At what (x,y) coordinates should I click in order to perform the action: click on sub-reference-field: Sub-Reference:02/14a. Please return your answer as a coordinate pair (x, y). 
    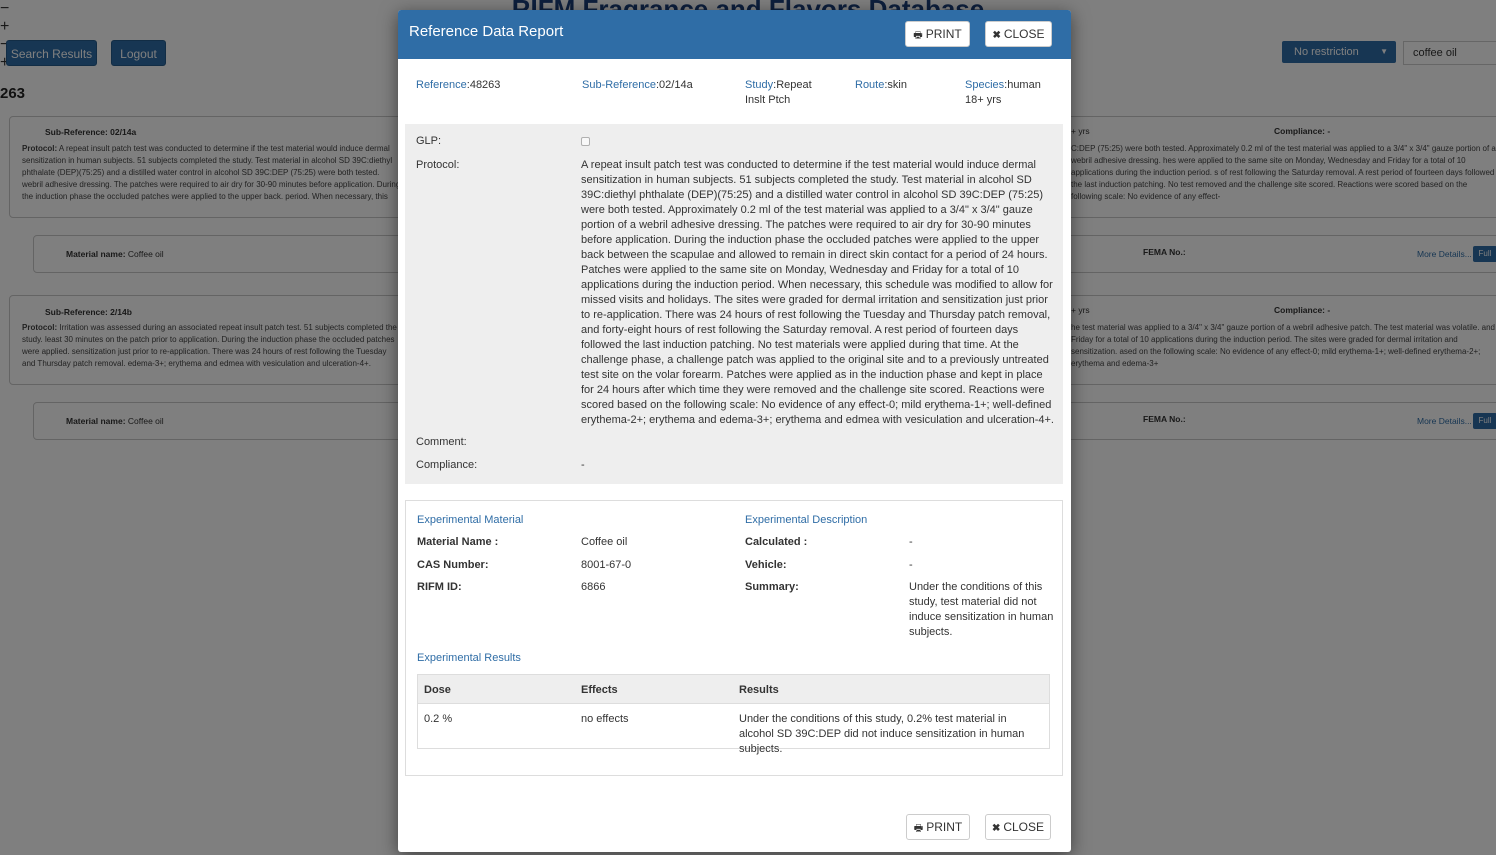
    Looking at the image, I should click on (637, 85).